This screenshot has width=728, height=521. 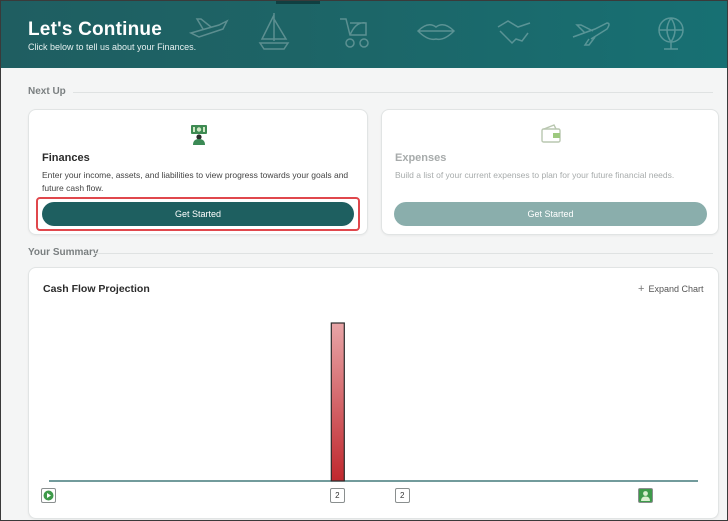 I want to click on marker-2b: 2, so click(x=402, y=495).